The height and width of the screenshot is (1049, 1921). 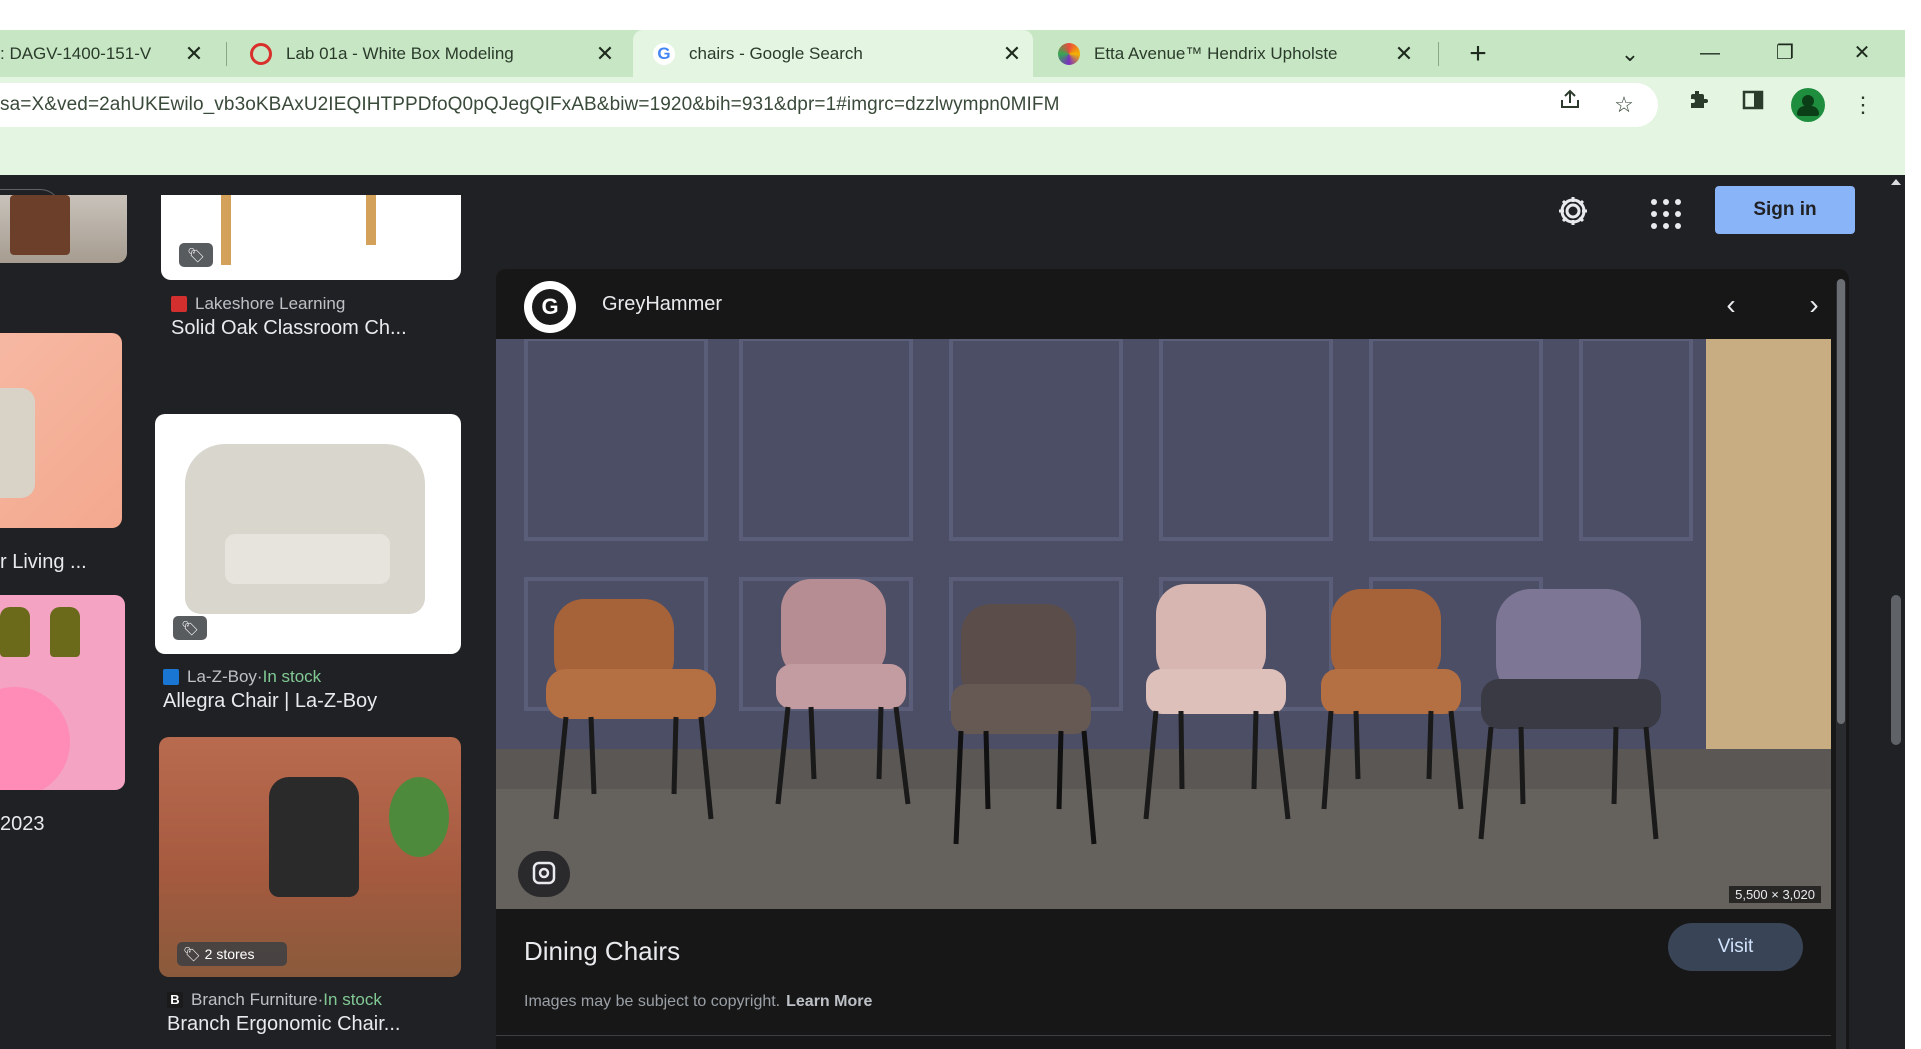 What do you see at coordinates (175, 1000) in the screenshot?
I see `branch-favicon-icon: B` at bounding box center [175, 1000].